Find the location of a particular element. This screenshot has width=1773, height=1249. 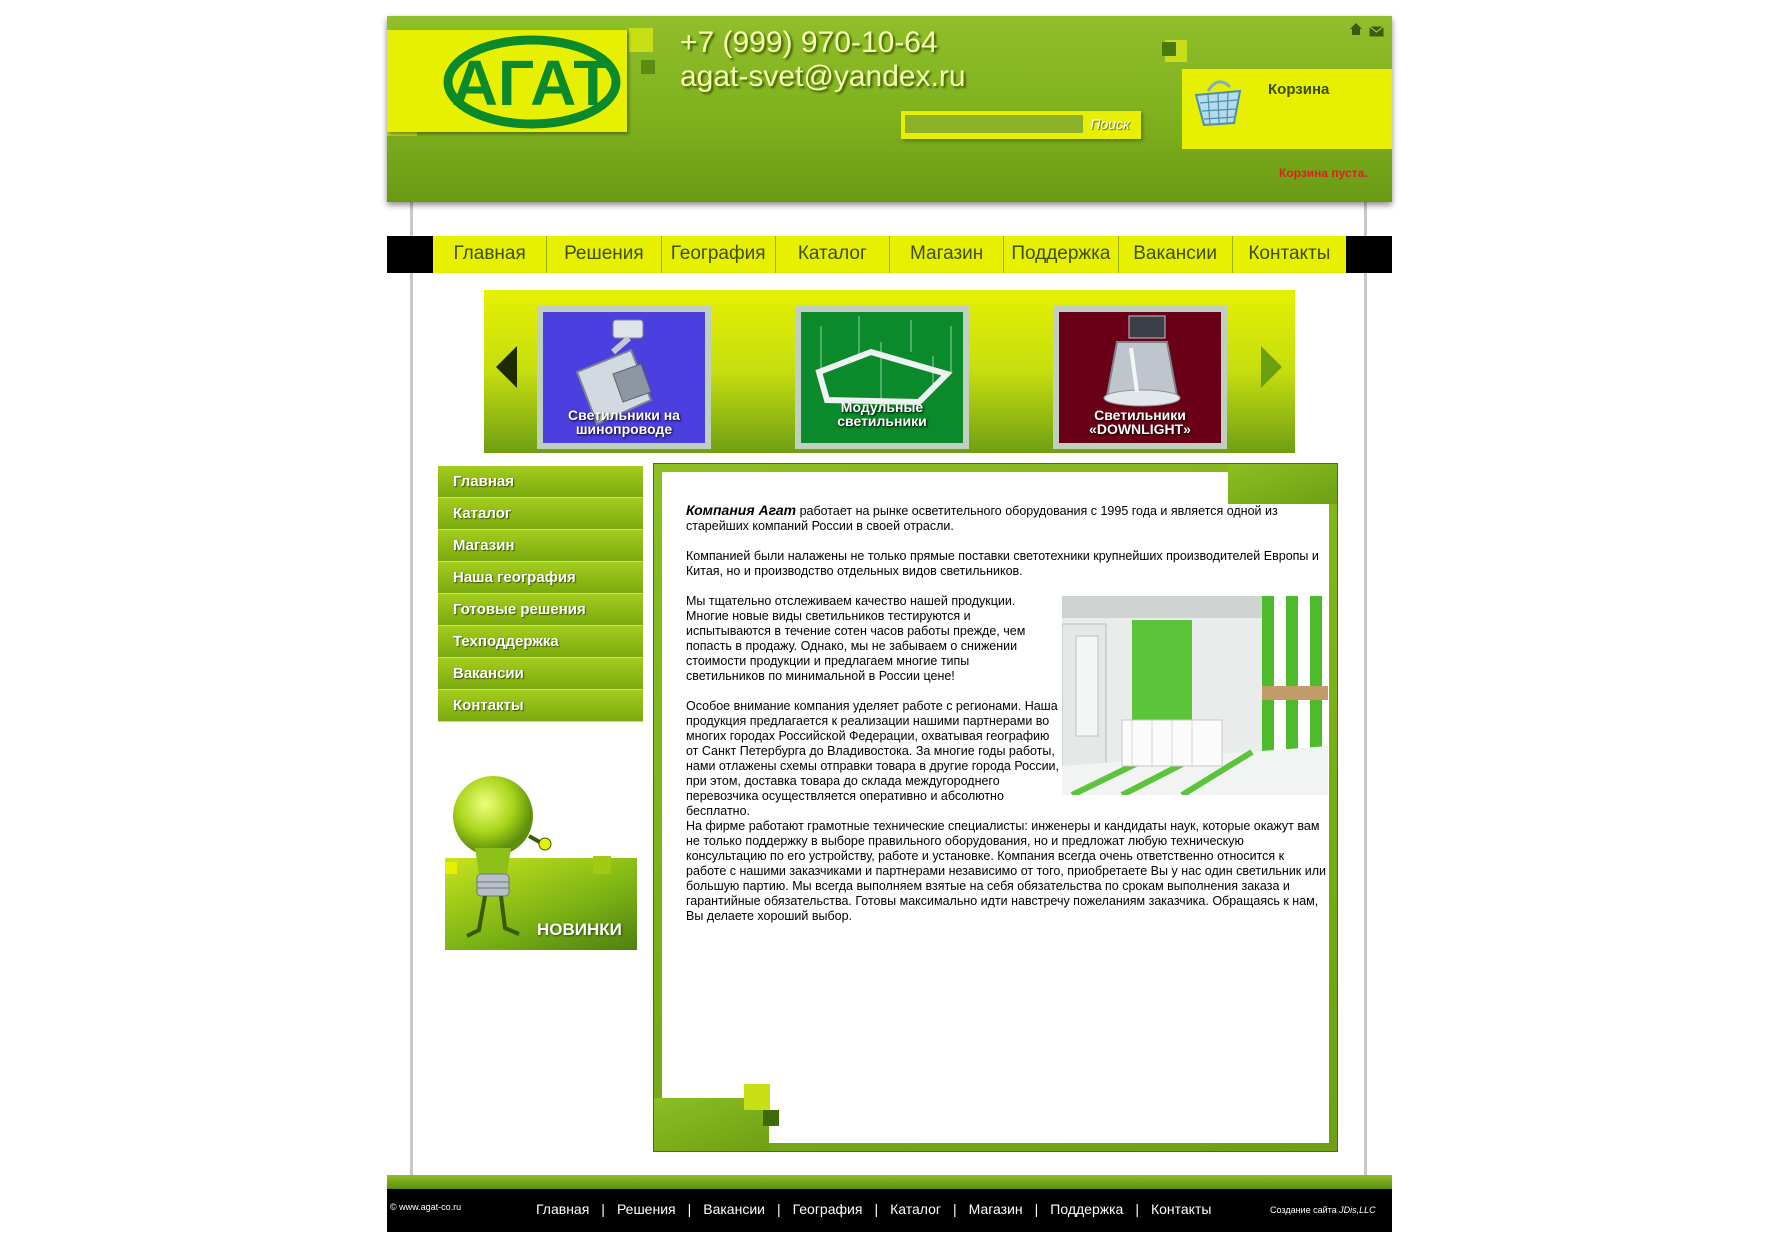

footer-nav-shop: Магазин is located at coordinates (996, 1209).